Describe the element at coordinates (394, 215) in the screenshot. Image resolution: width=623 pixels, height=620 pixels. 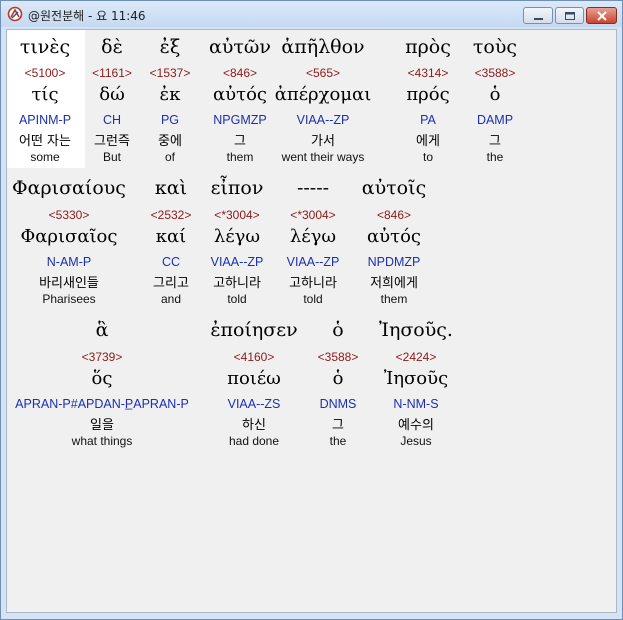
I see `strong-number: <846>` at that location.